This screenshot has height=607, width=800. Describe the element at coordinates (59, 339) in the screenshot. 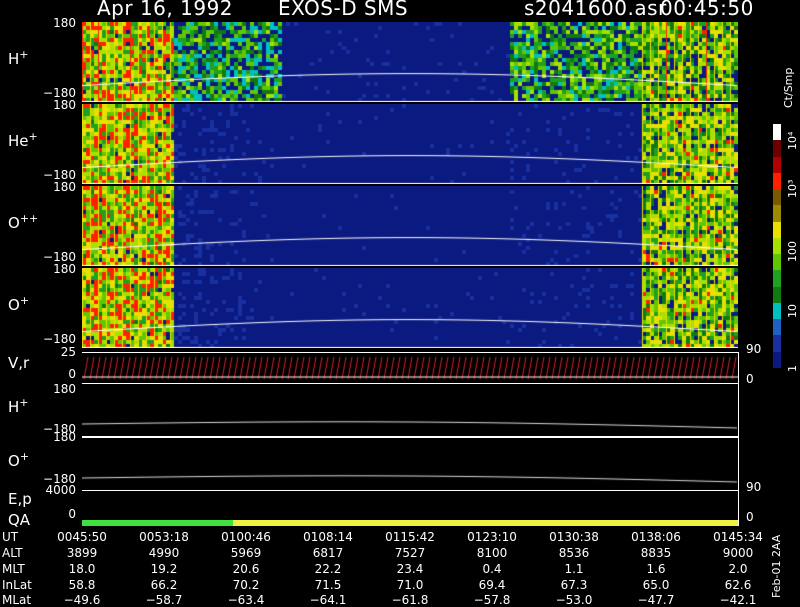

I see `panel-bottom-tick: −180` at that location.